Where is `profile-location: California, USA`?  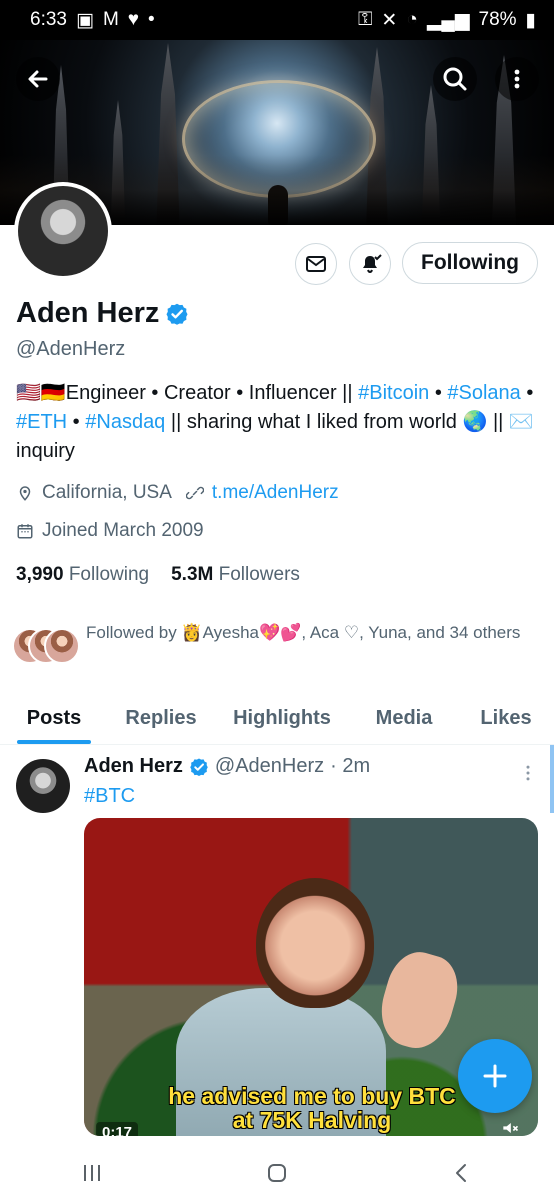
profile-location: California, USA is located at coordinates (107, 492).